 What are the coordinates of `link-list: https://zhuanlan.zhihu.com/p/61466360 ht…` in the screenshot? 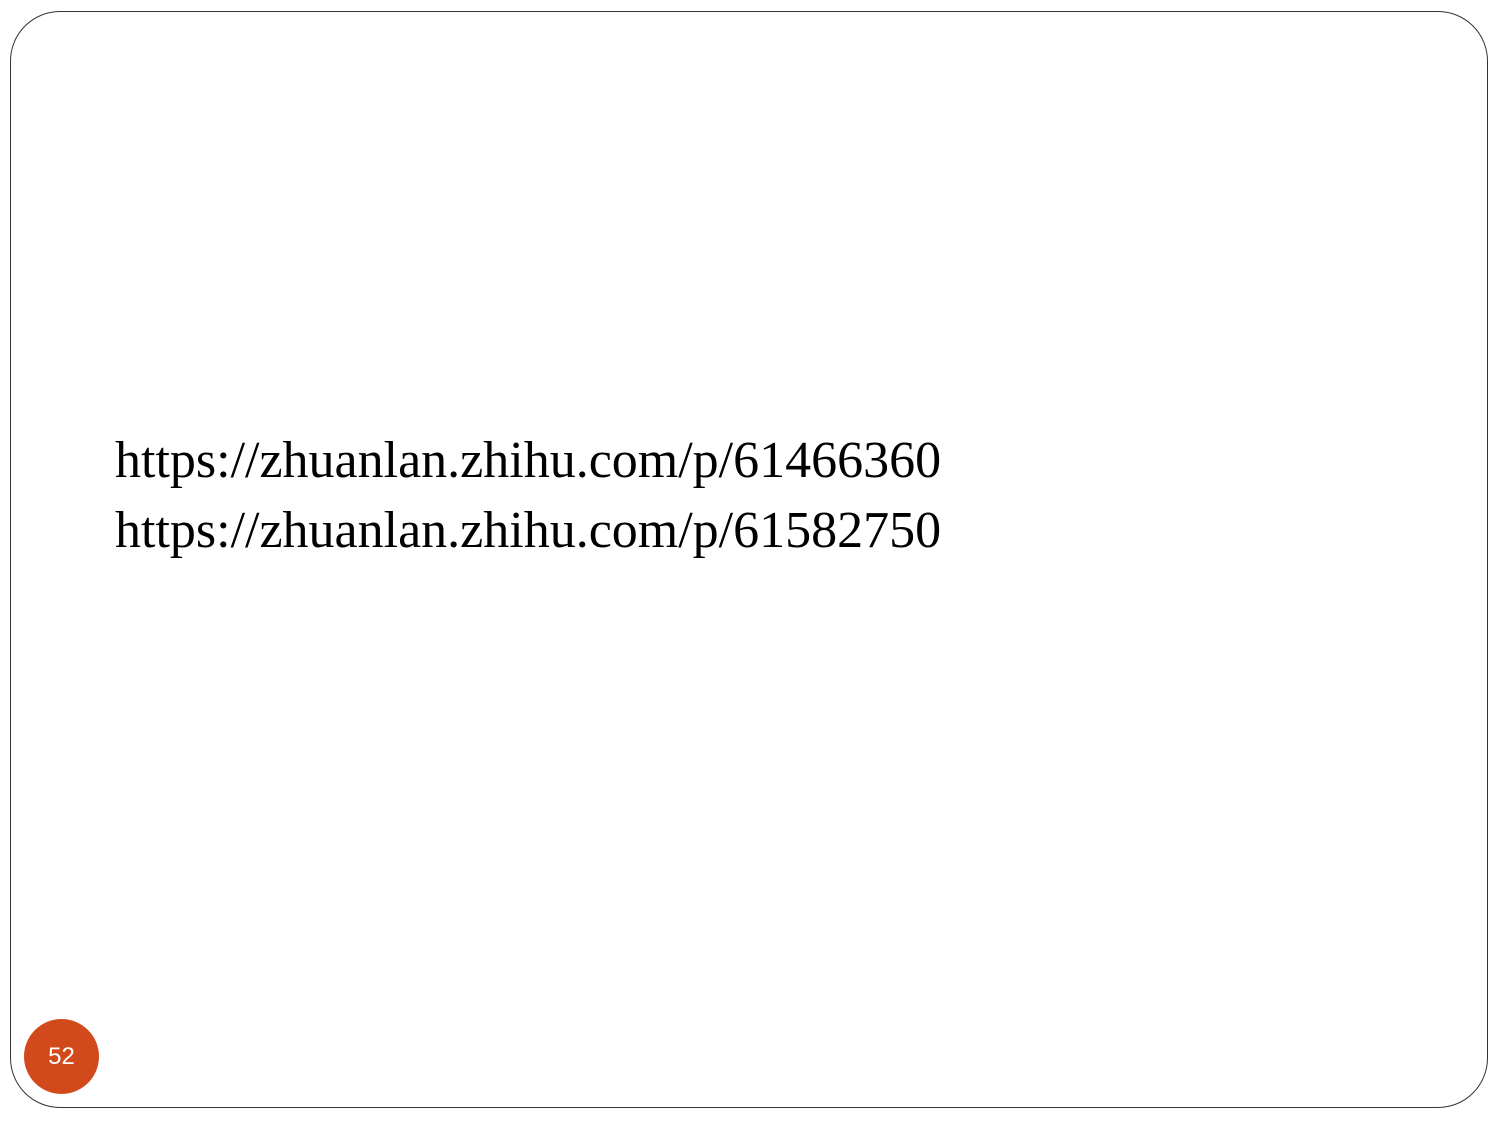 It's located at (528, 496).